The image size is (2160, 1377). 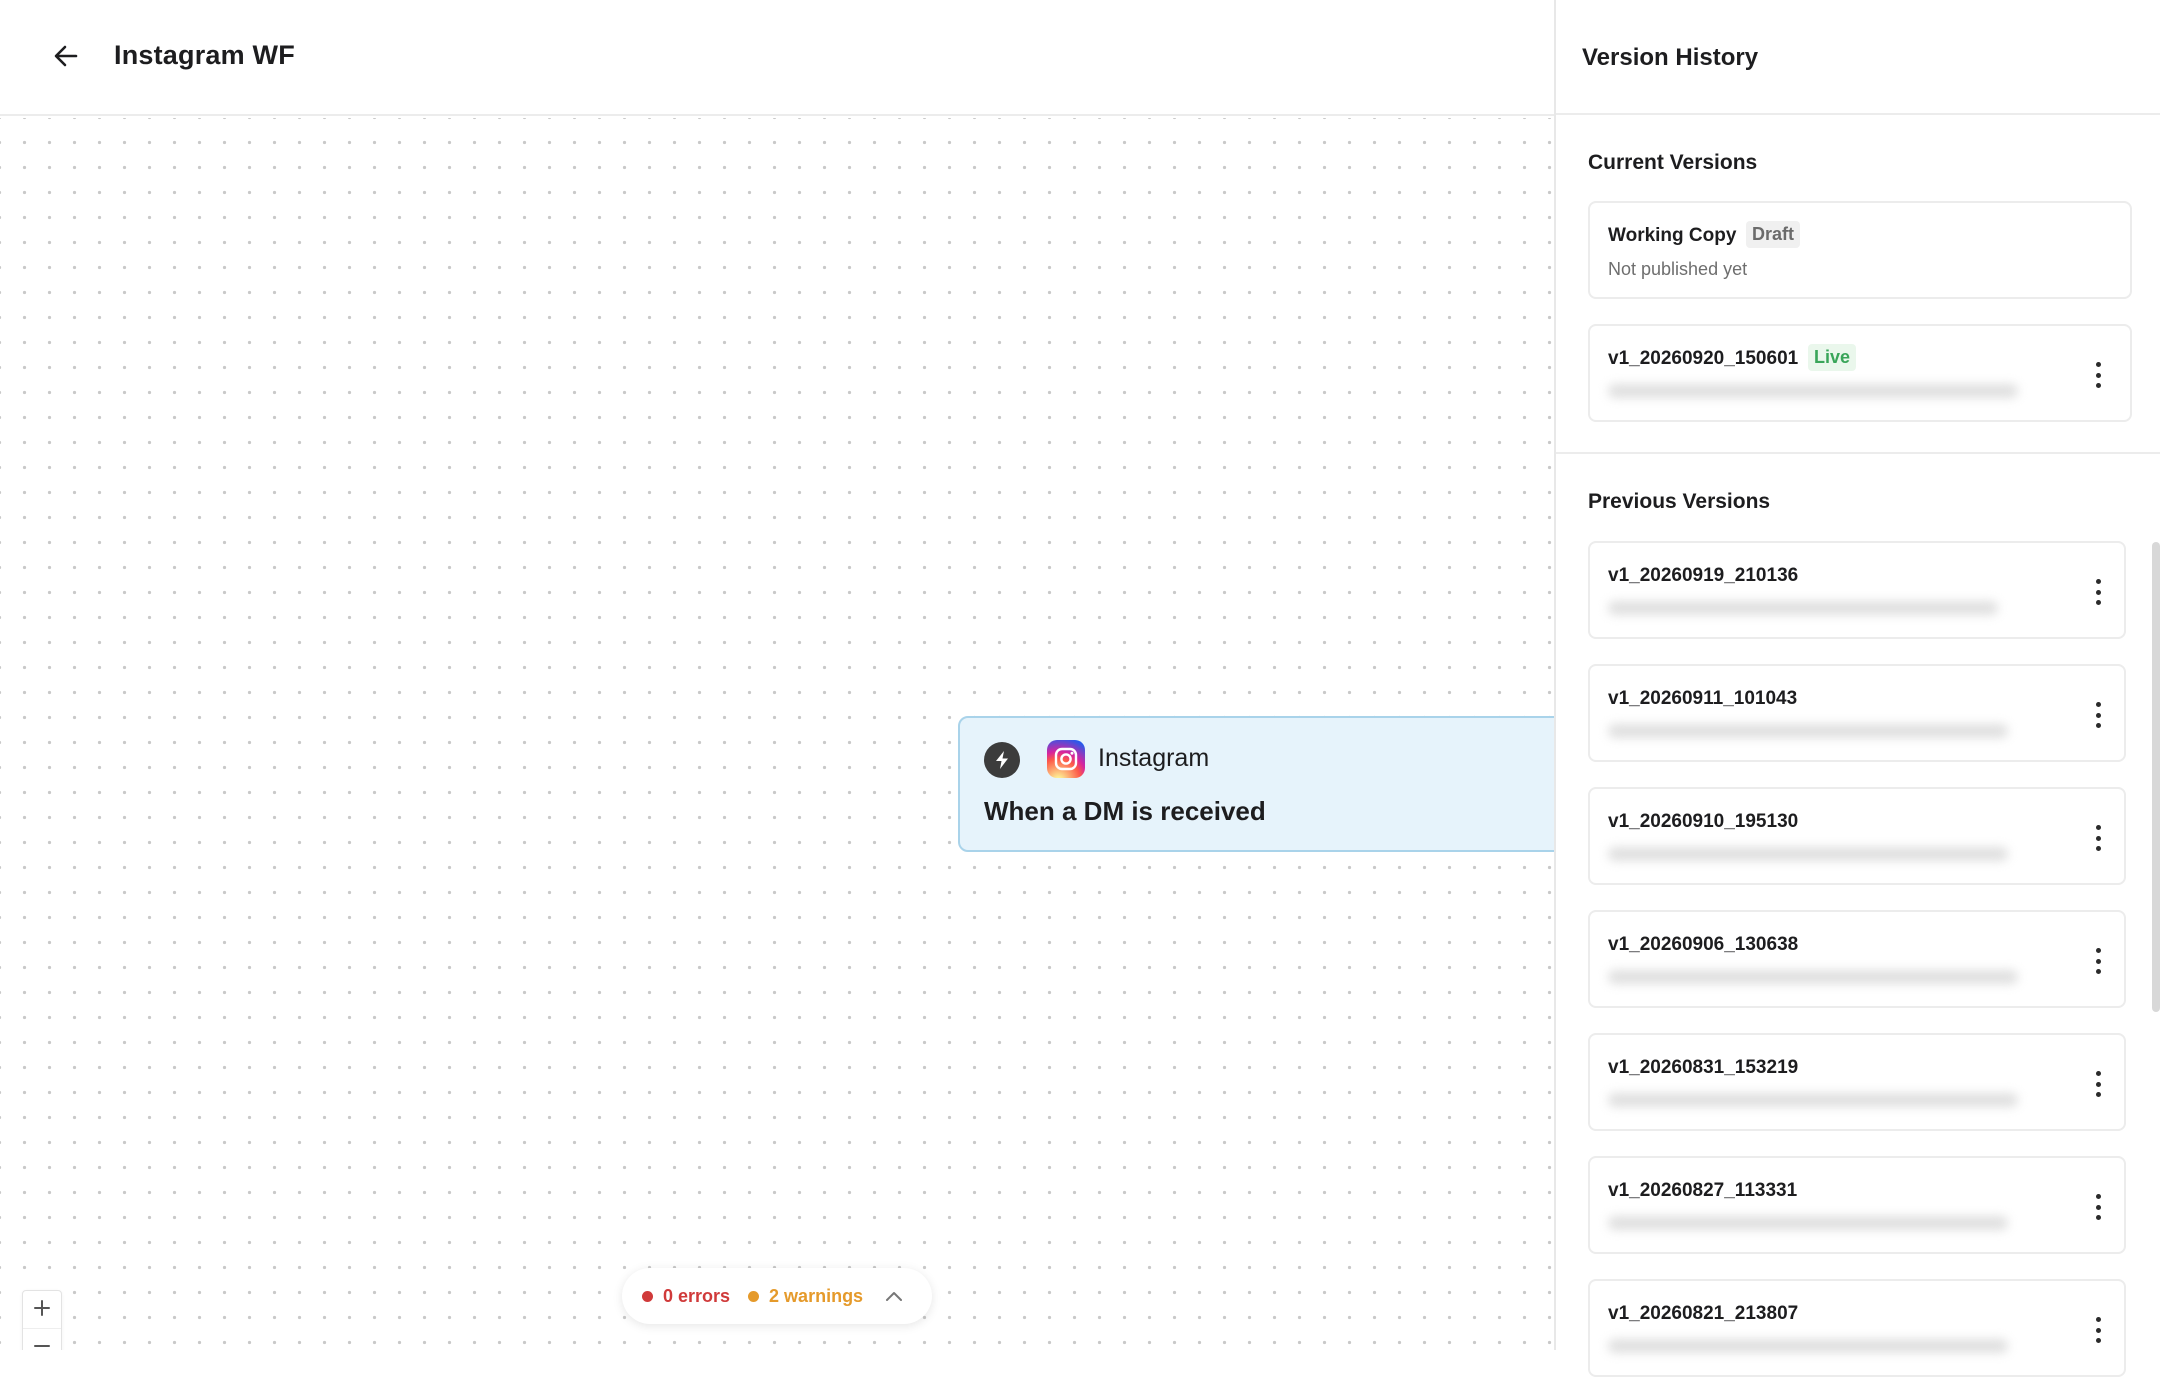 I want to click on panel-header: Version History, so click(x=1858, y=57).